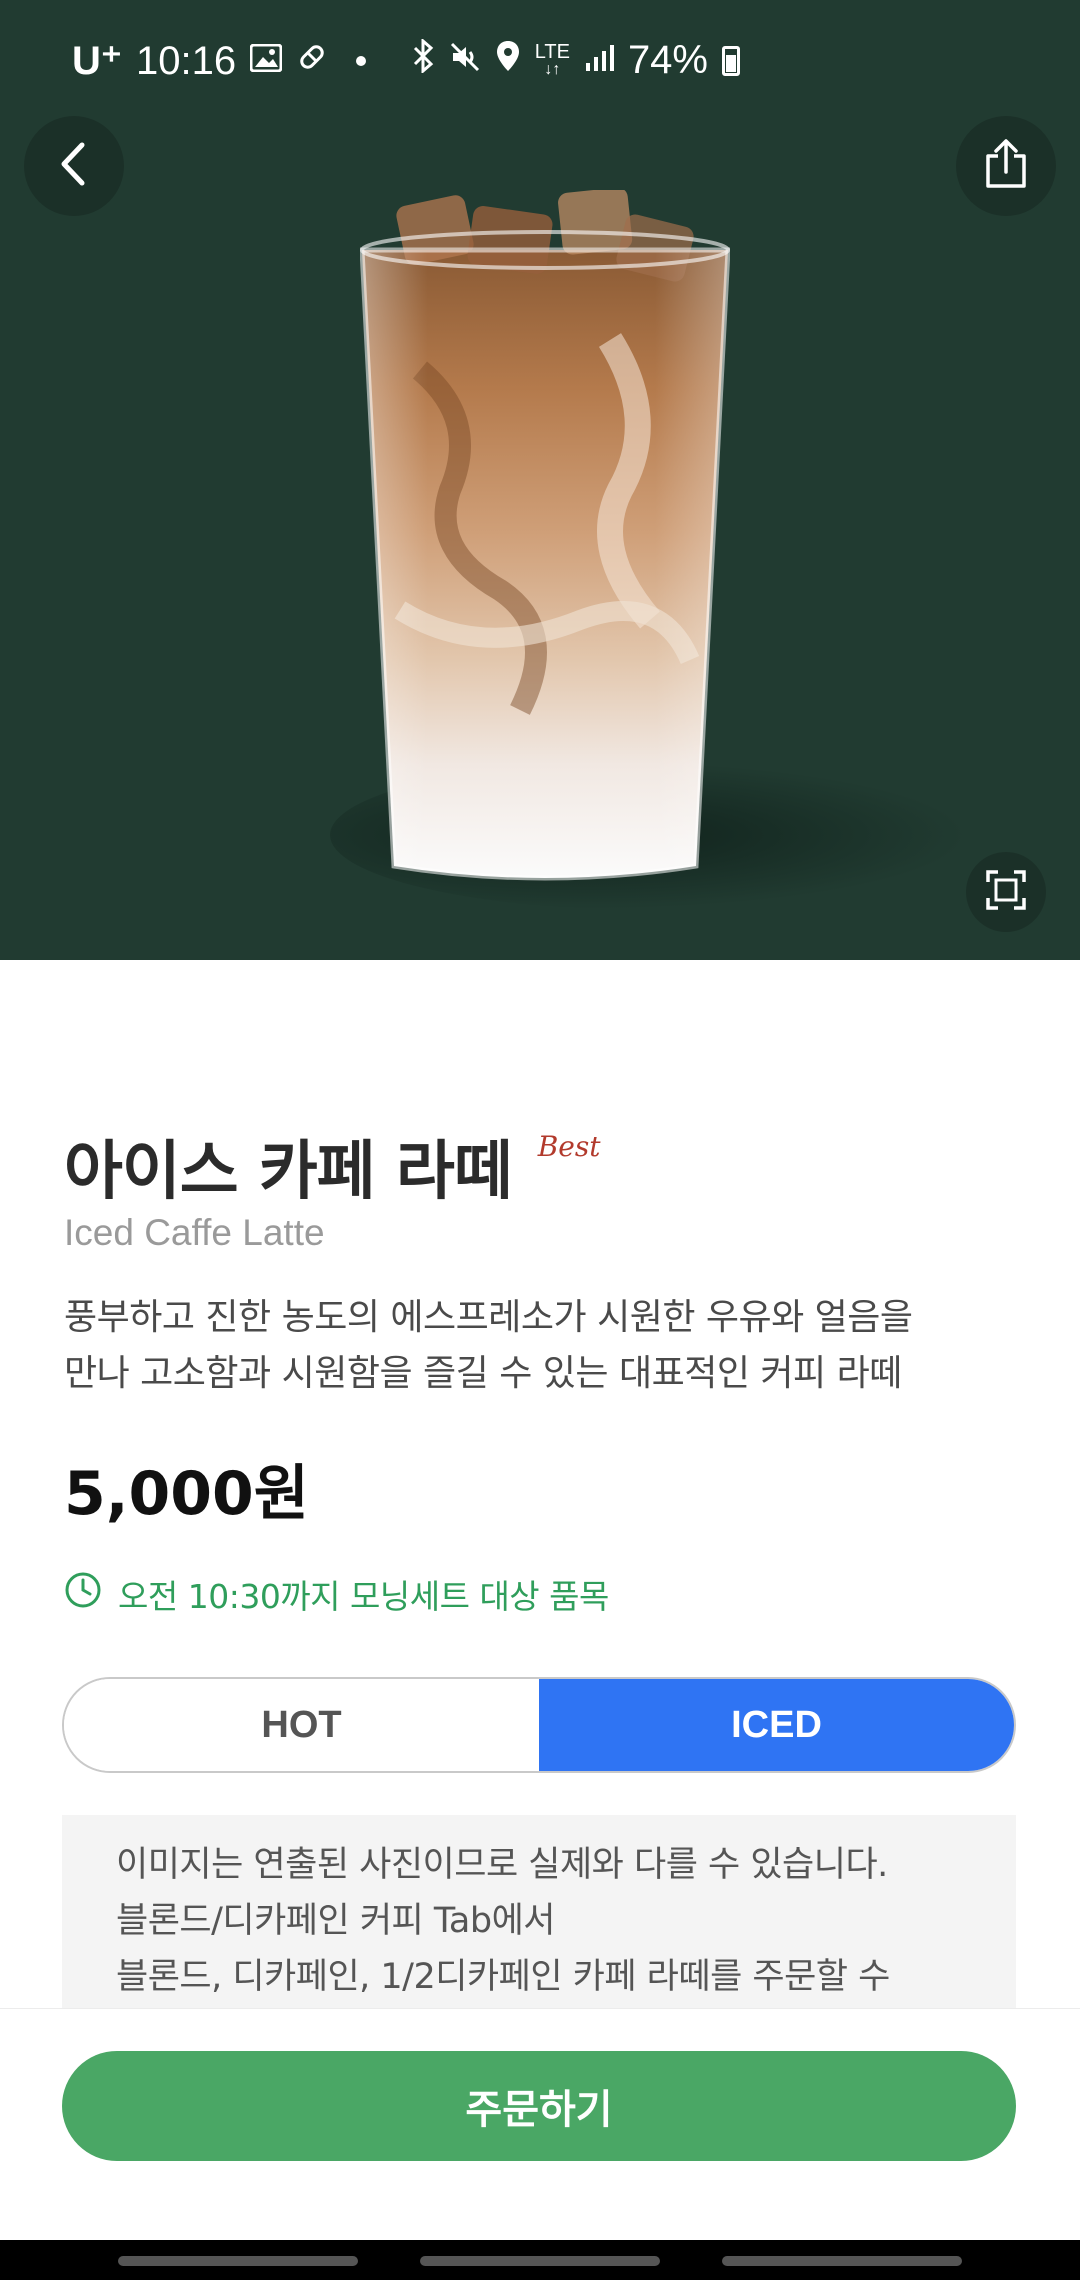 Image resolution: width=1080 pixels, height=2280 pixels. I want to click on temperature-toggle: HOT ICED, so click(539, 1725).